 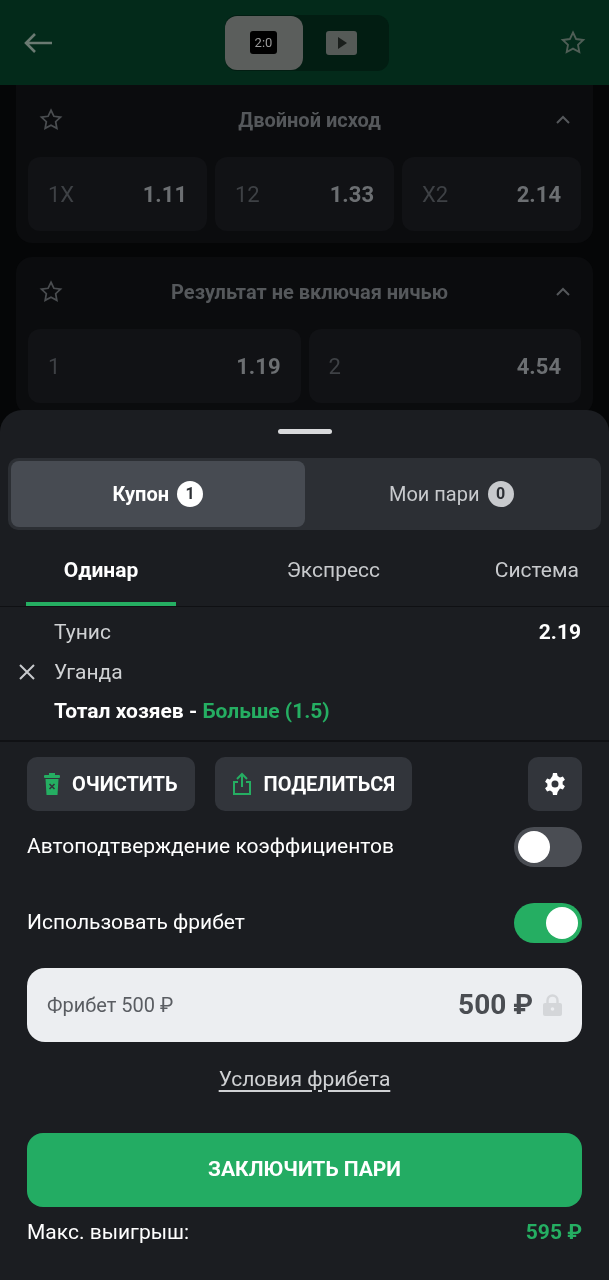 I want to click on back-arrow-icon, so click(x=38, y=42).